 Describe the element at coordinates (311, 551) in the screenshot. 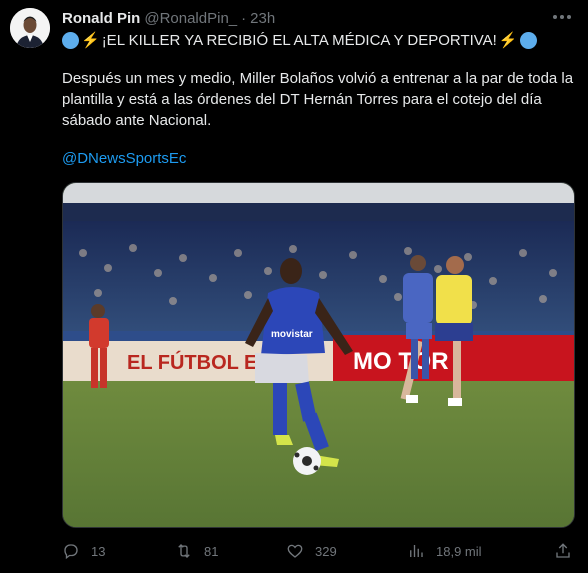

I see `like-button: 329` at that location.